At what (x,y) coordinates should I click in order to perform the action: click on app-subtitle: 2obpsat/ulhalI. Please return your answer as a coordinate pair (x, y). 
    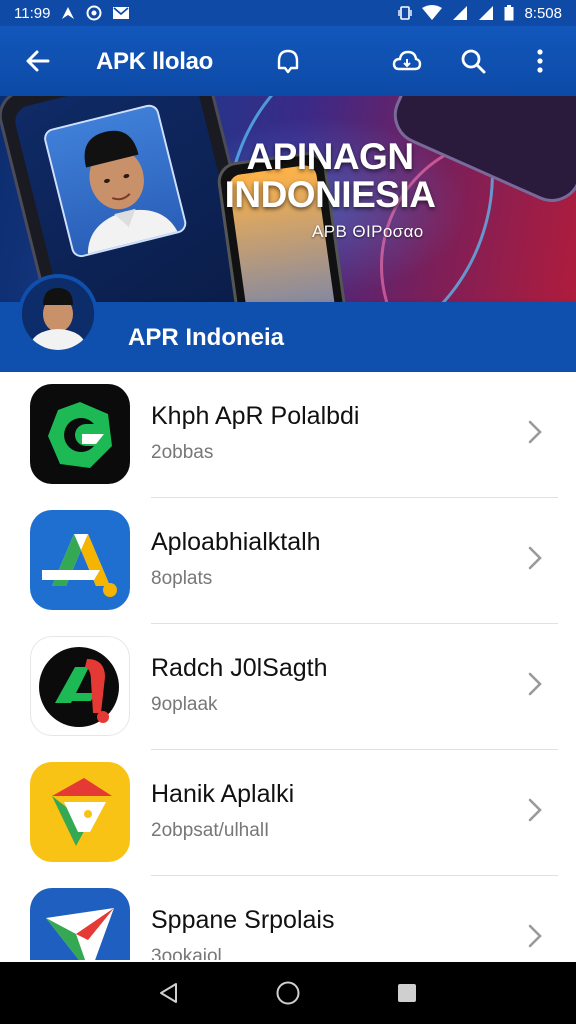
    Looking at the image, I should click on (210, 830).